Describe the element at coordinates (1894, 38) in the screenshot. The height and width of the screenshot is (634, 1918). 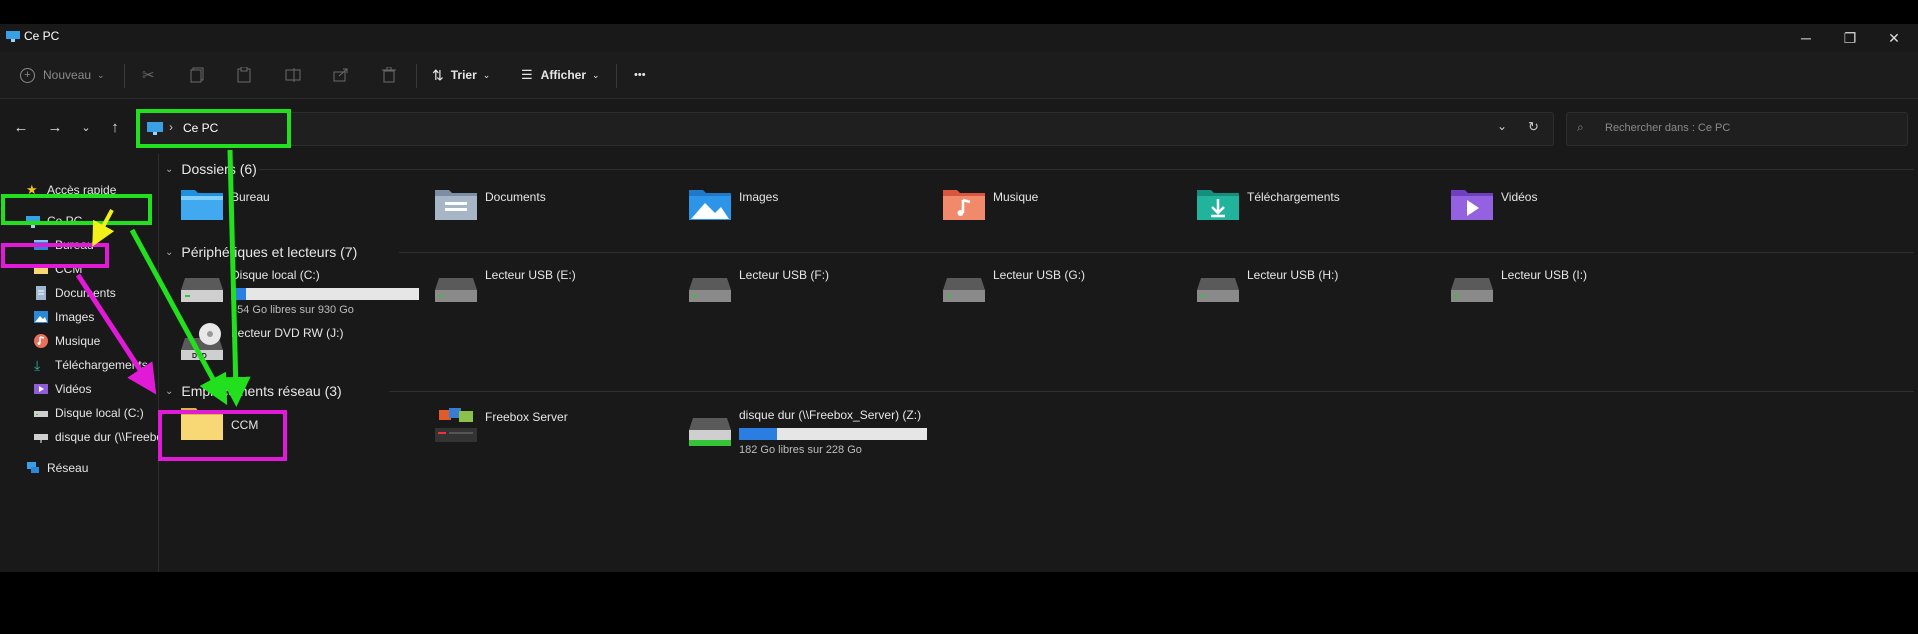
I see `close-button: ✕` at that location.